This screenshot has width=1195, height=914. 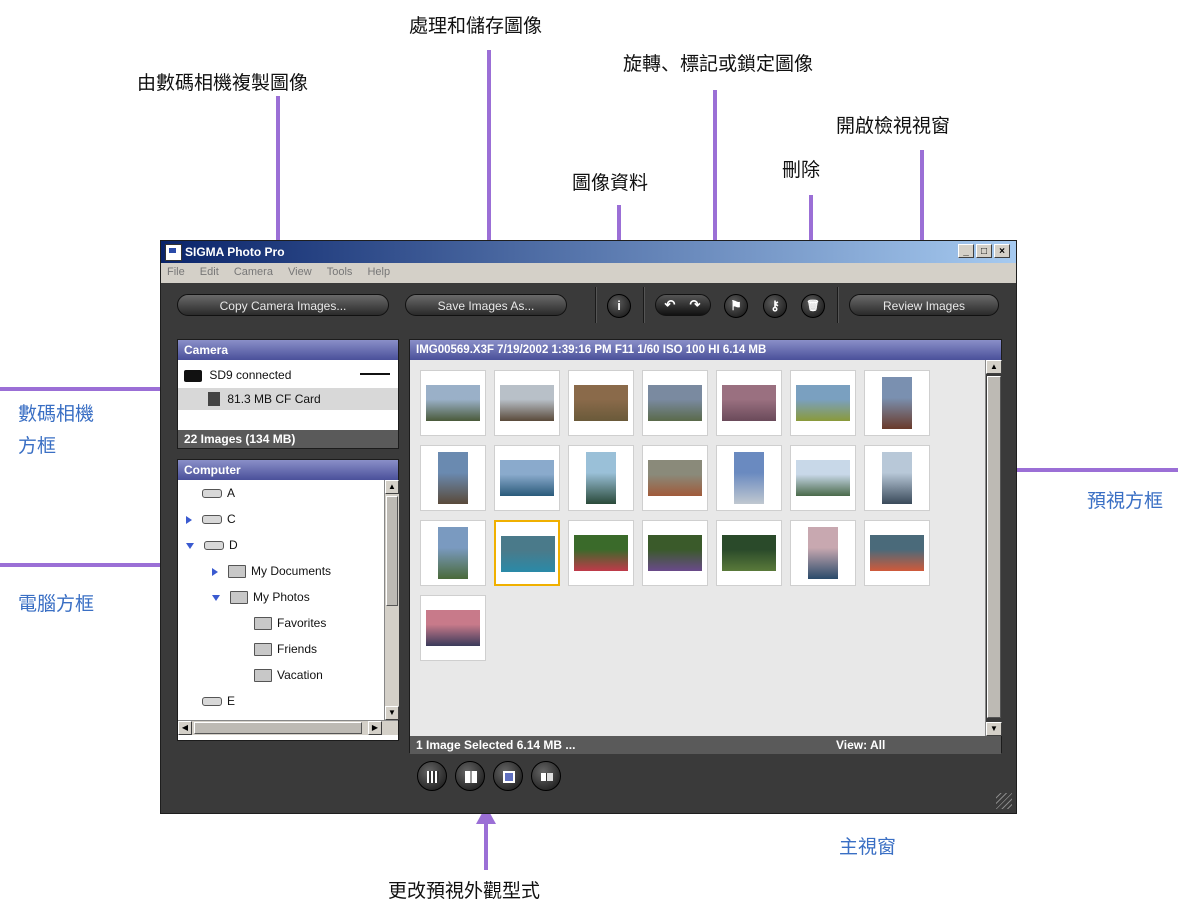 What do you see at coordinates (231, 493) in the screenshot?
I see `tree-item-label: A` at bounding box center [231, 493].